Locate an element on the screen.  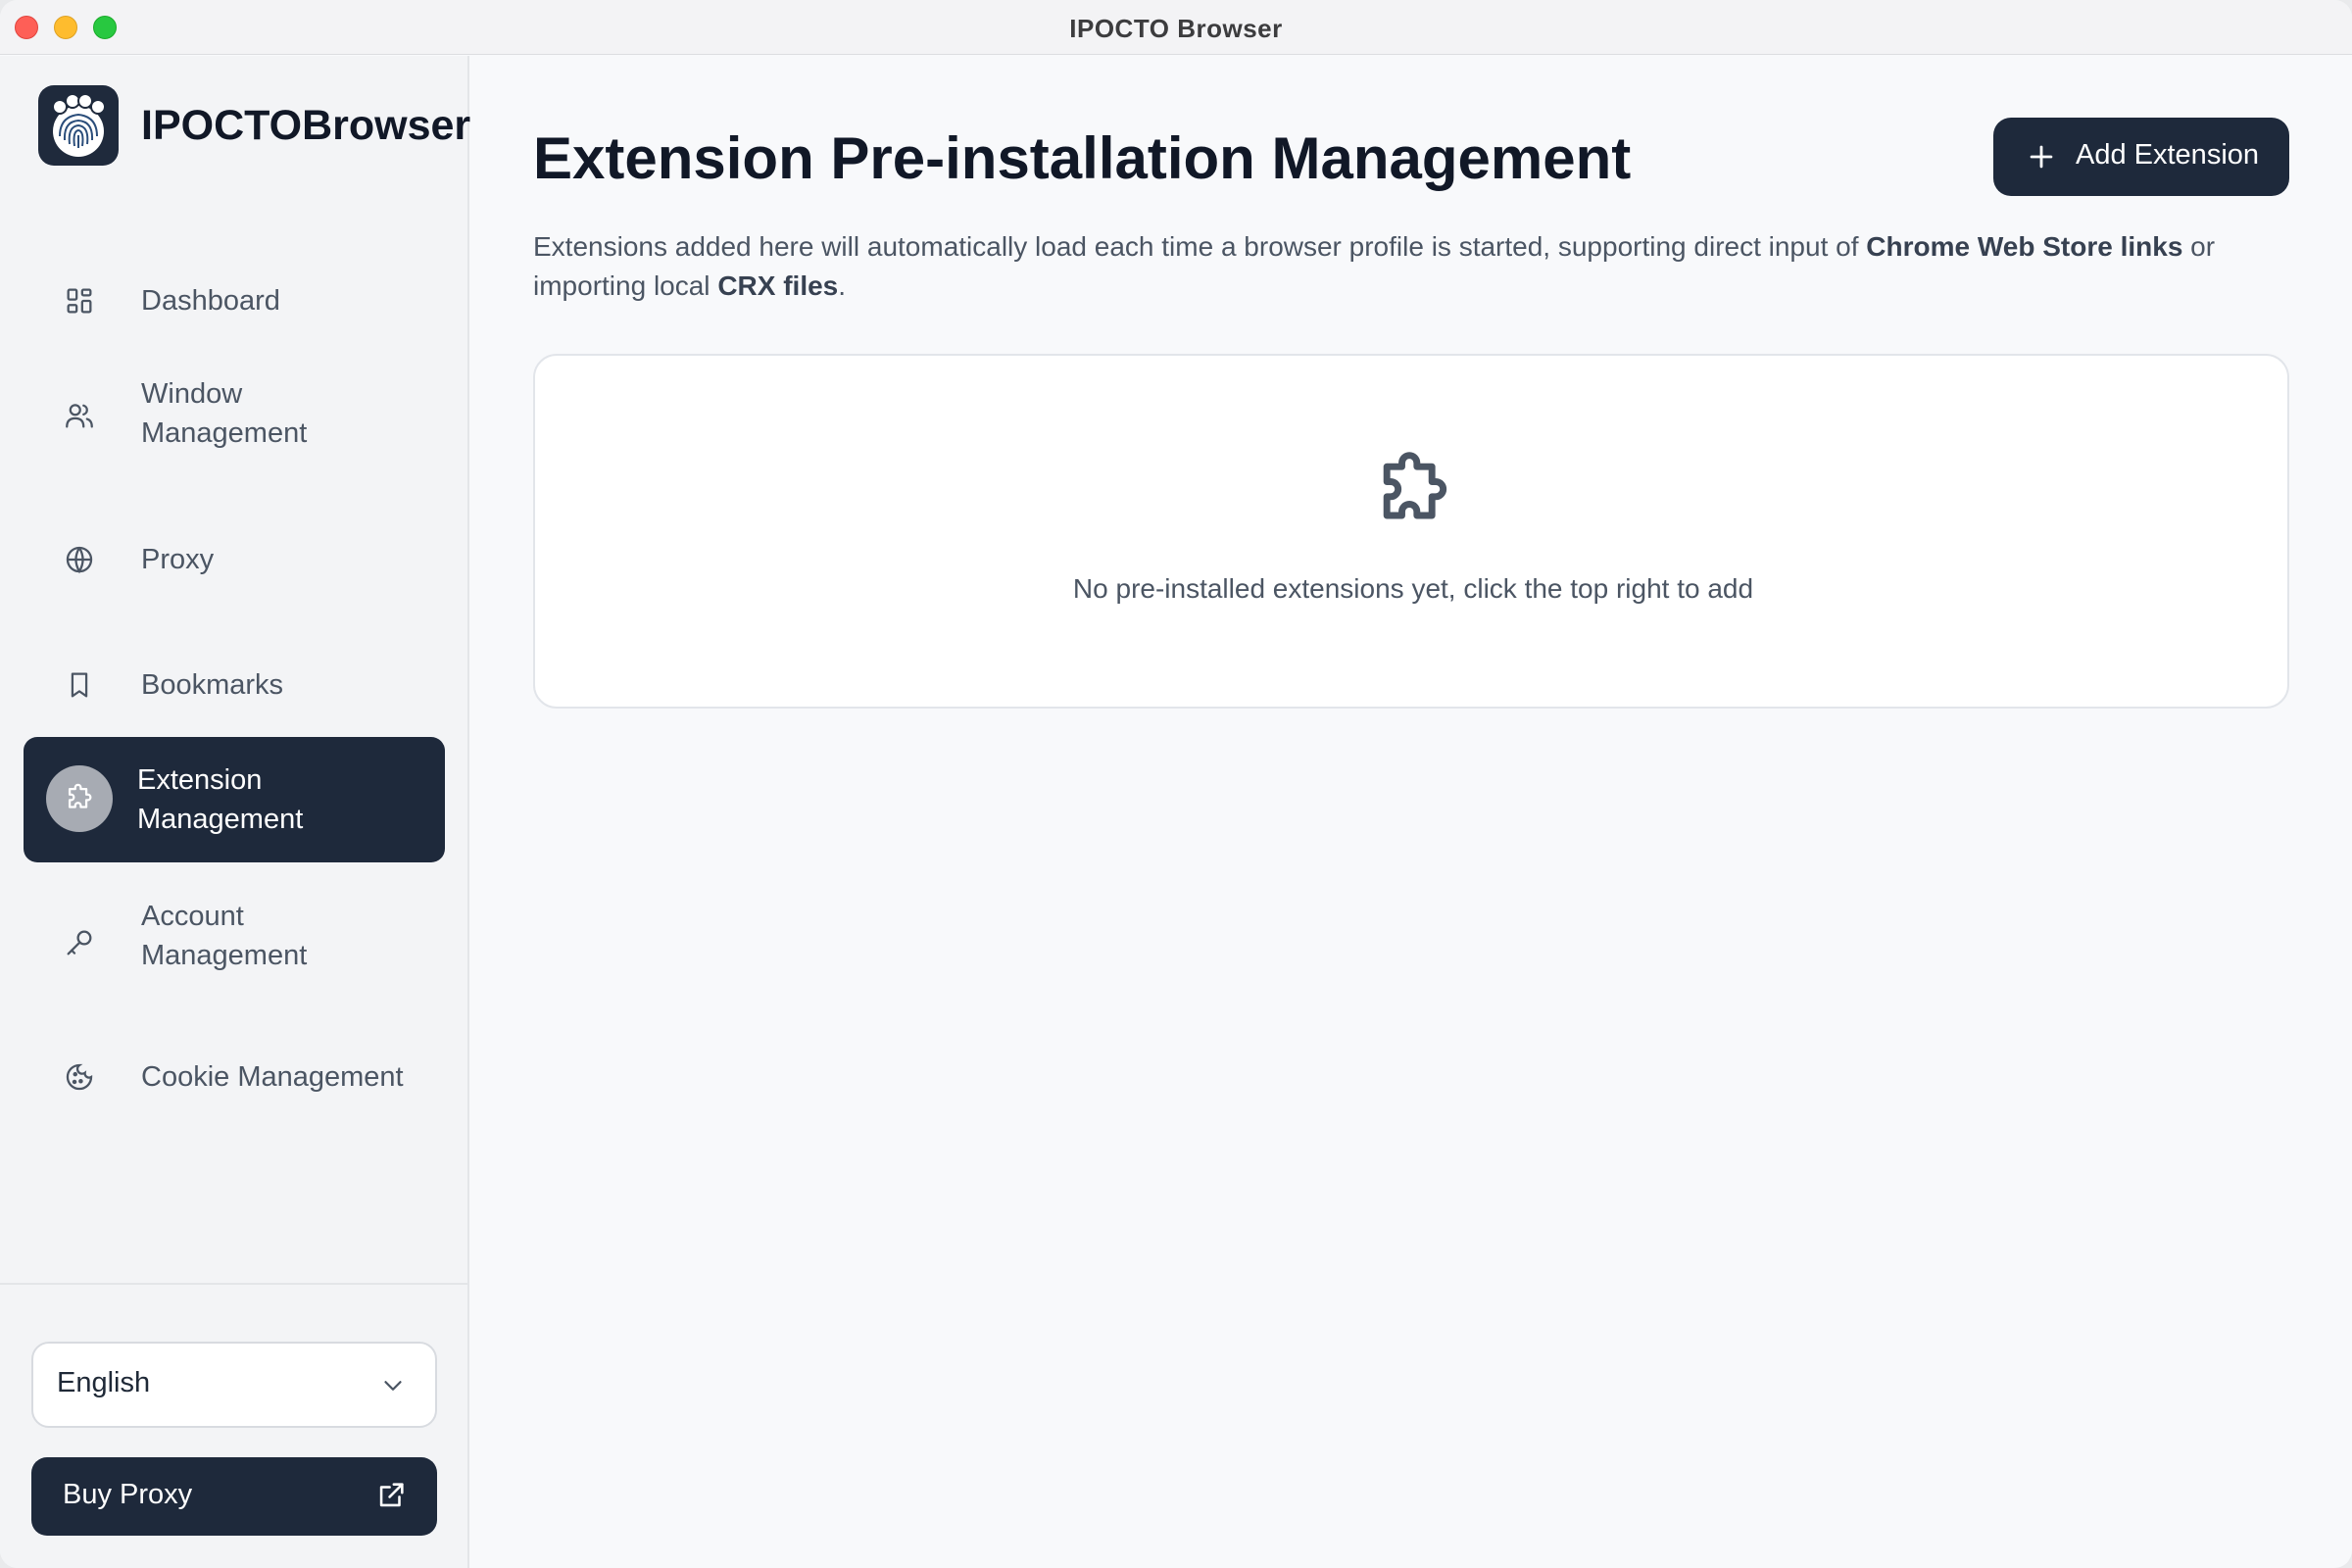
sidebar-item-cookie-management: Cookie Management is located at coordinates (234, 1077).